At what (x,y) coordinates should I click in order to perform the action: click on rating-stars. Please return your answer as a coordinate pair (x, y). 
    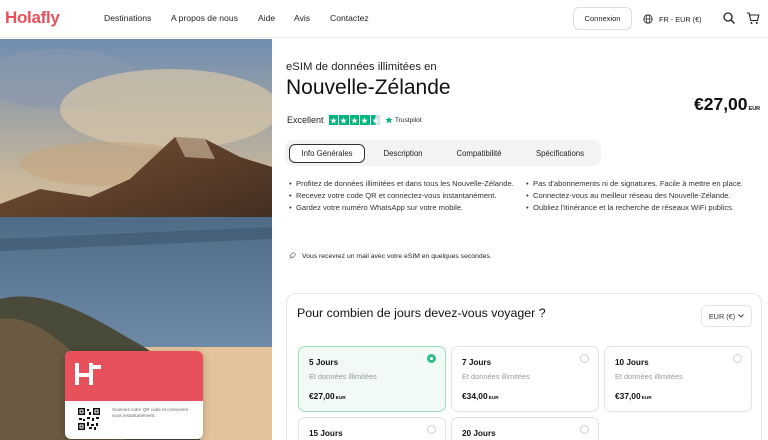
    Looking at the image, I should click on (354, 120).